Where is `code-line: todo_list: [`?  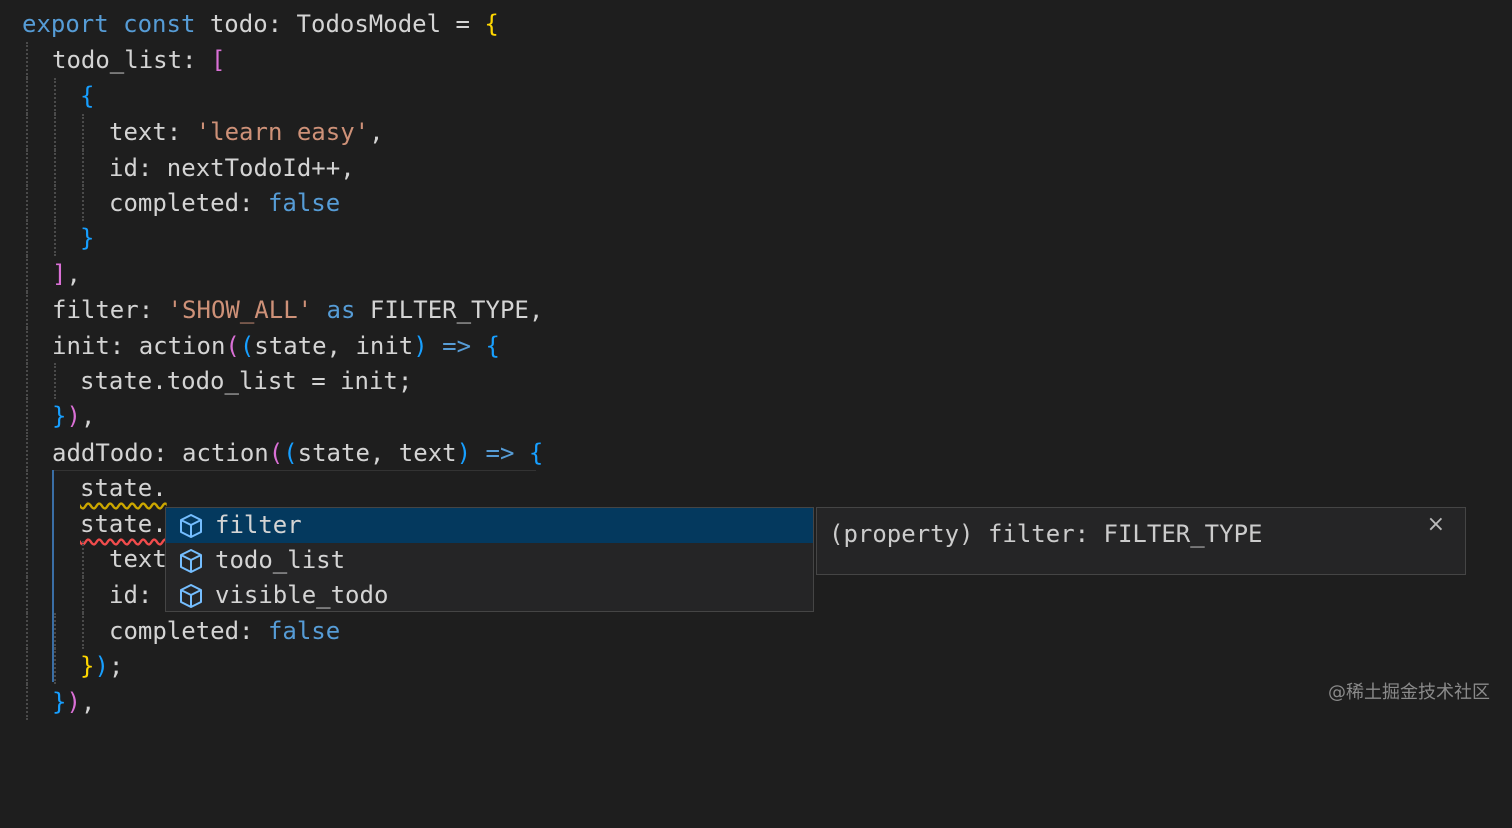 code-line: todo_list: [ is located at coordinates (112, 60).